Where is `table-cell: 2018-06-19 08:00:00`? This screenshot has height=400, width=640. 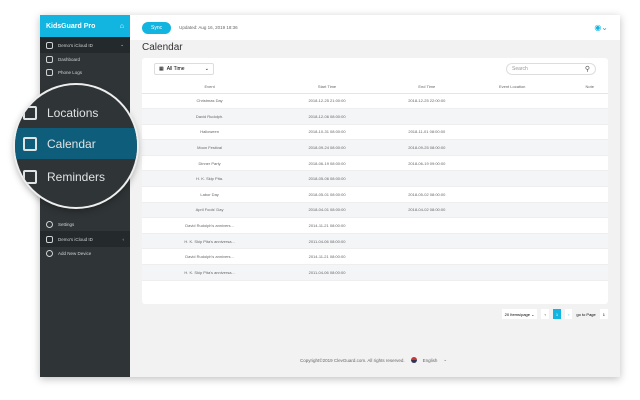 table-cell: 2018-06-19 08:00:00 is located at coordinates (327, 163).